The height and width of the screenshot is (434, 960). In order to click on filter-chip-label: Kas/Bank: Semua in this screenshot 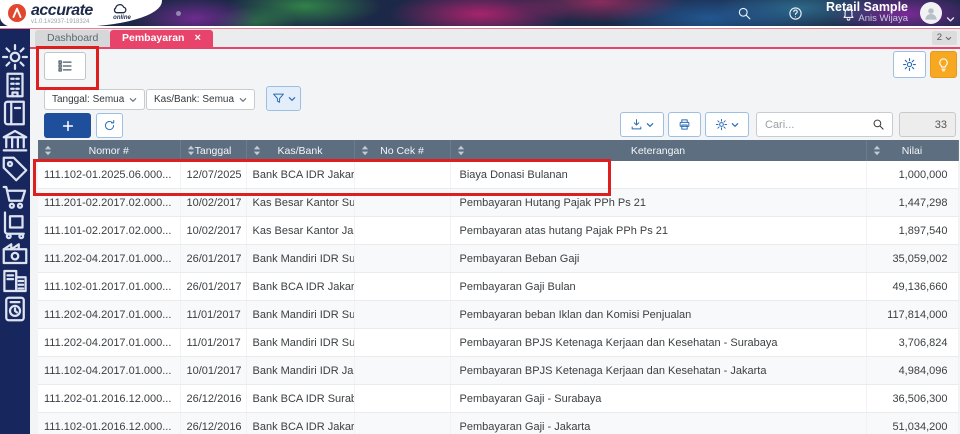, I will do `click(194, 99)`.